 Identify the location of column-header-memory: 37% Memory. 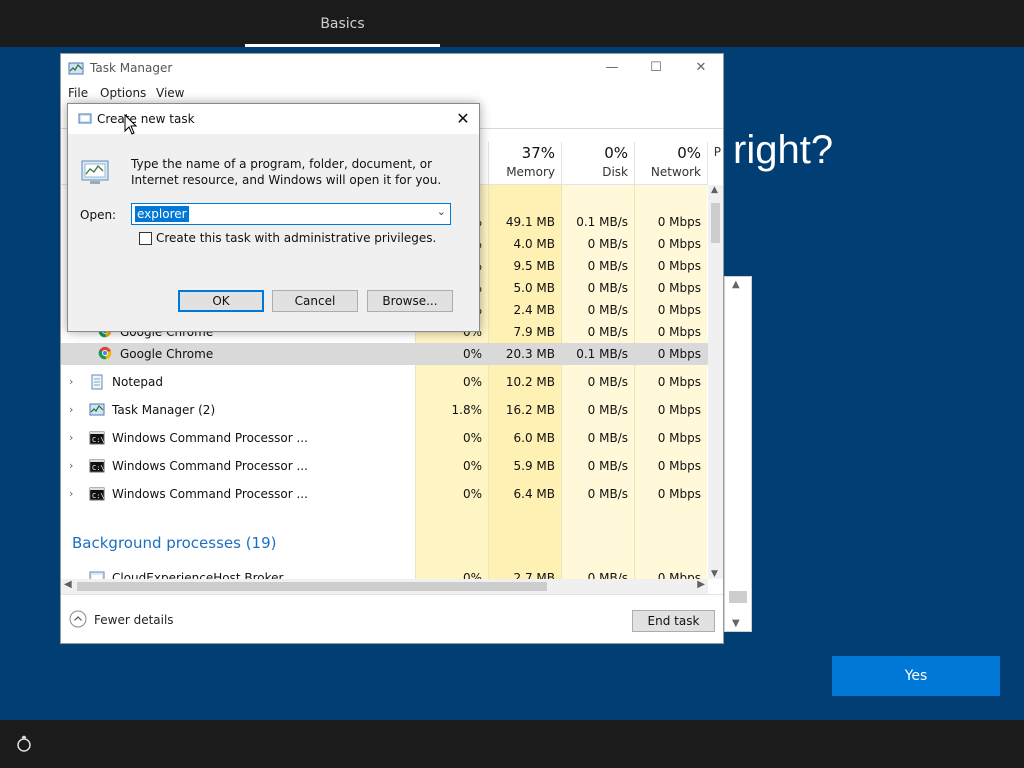
(524, 163).